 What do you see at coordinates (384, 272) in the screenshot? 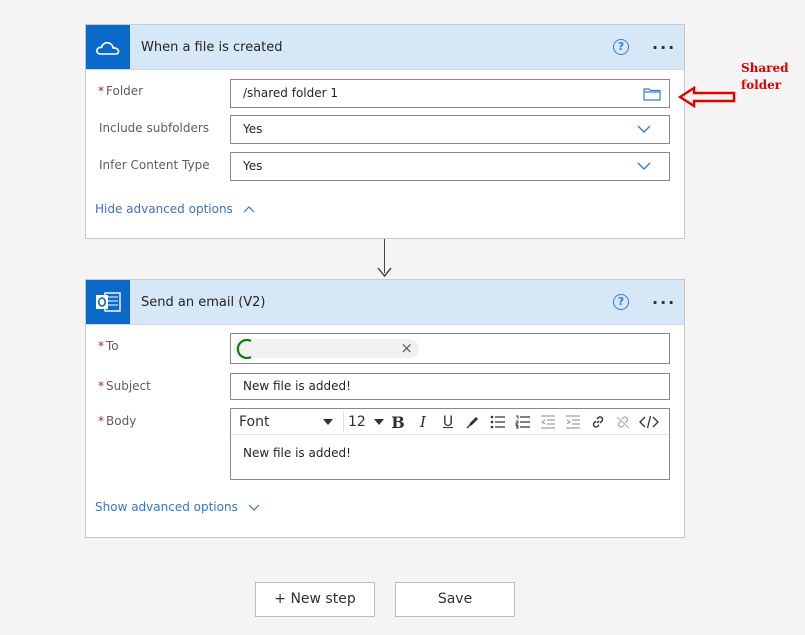
I see `connector-arrowhead-icon` at bounding box center [384, 272].